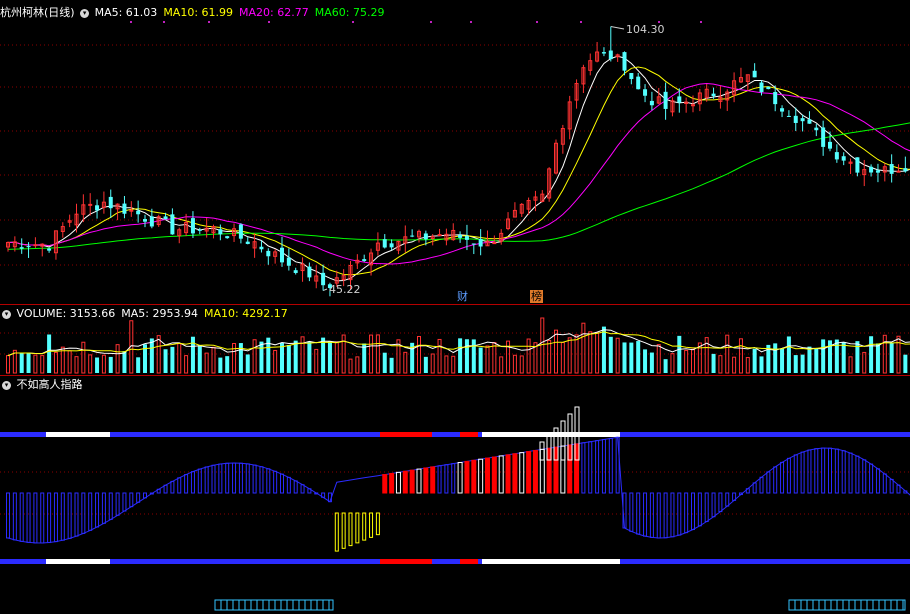 This screenshot has width=910, height=614. I want to click on volume-settings-icon: ▾, so click(6, 314).